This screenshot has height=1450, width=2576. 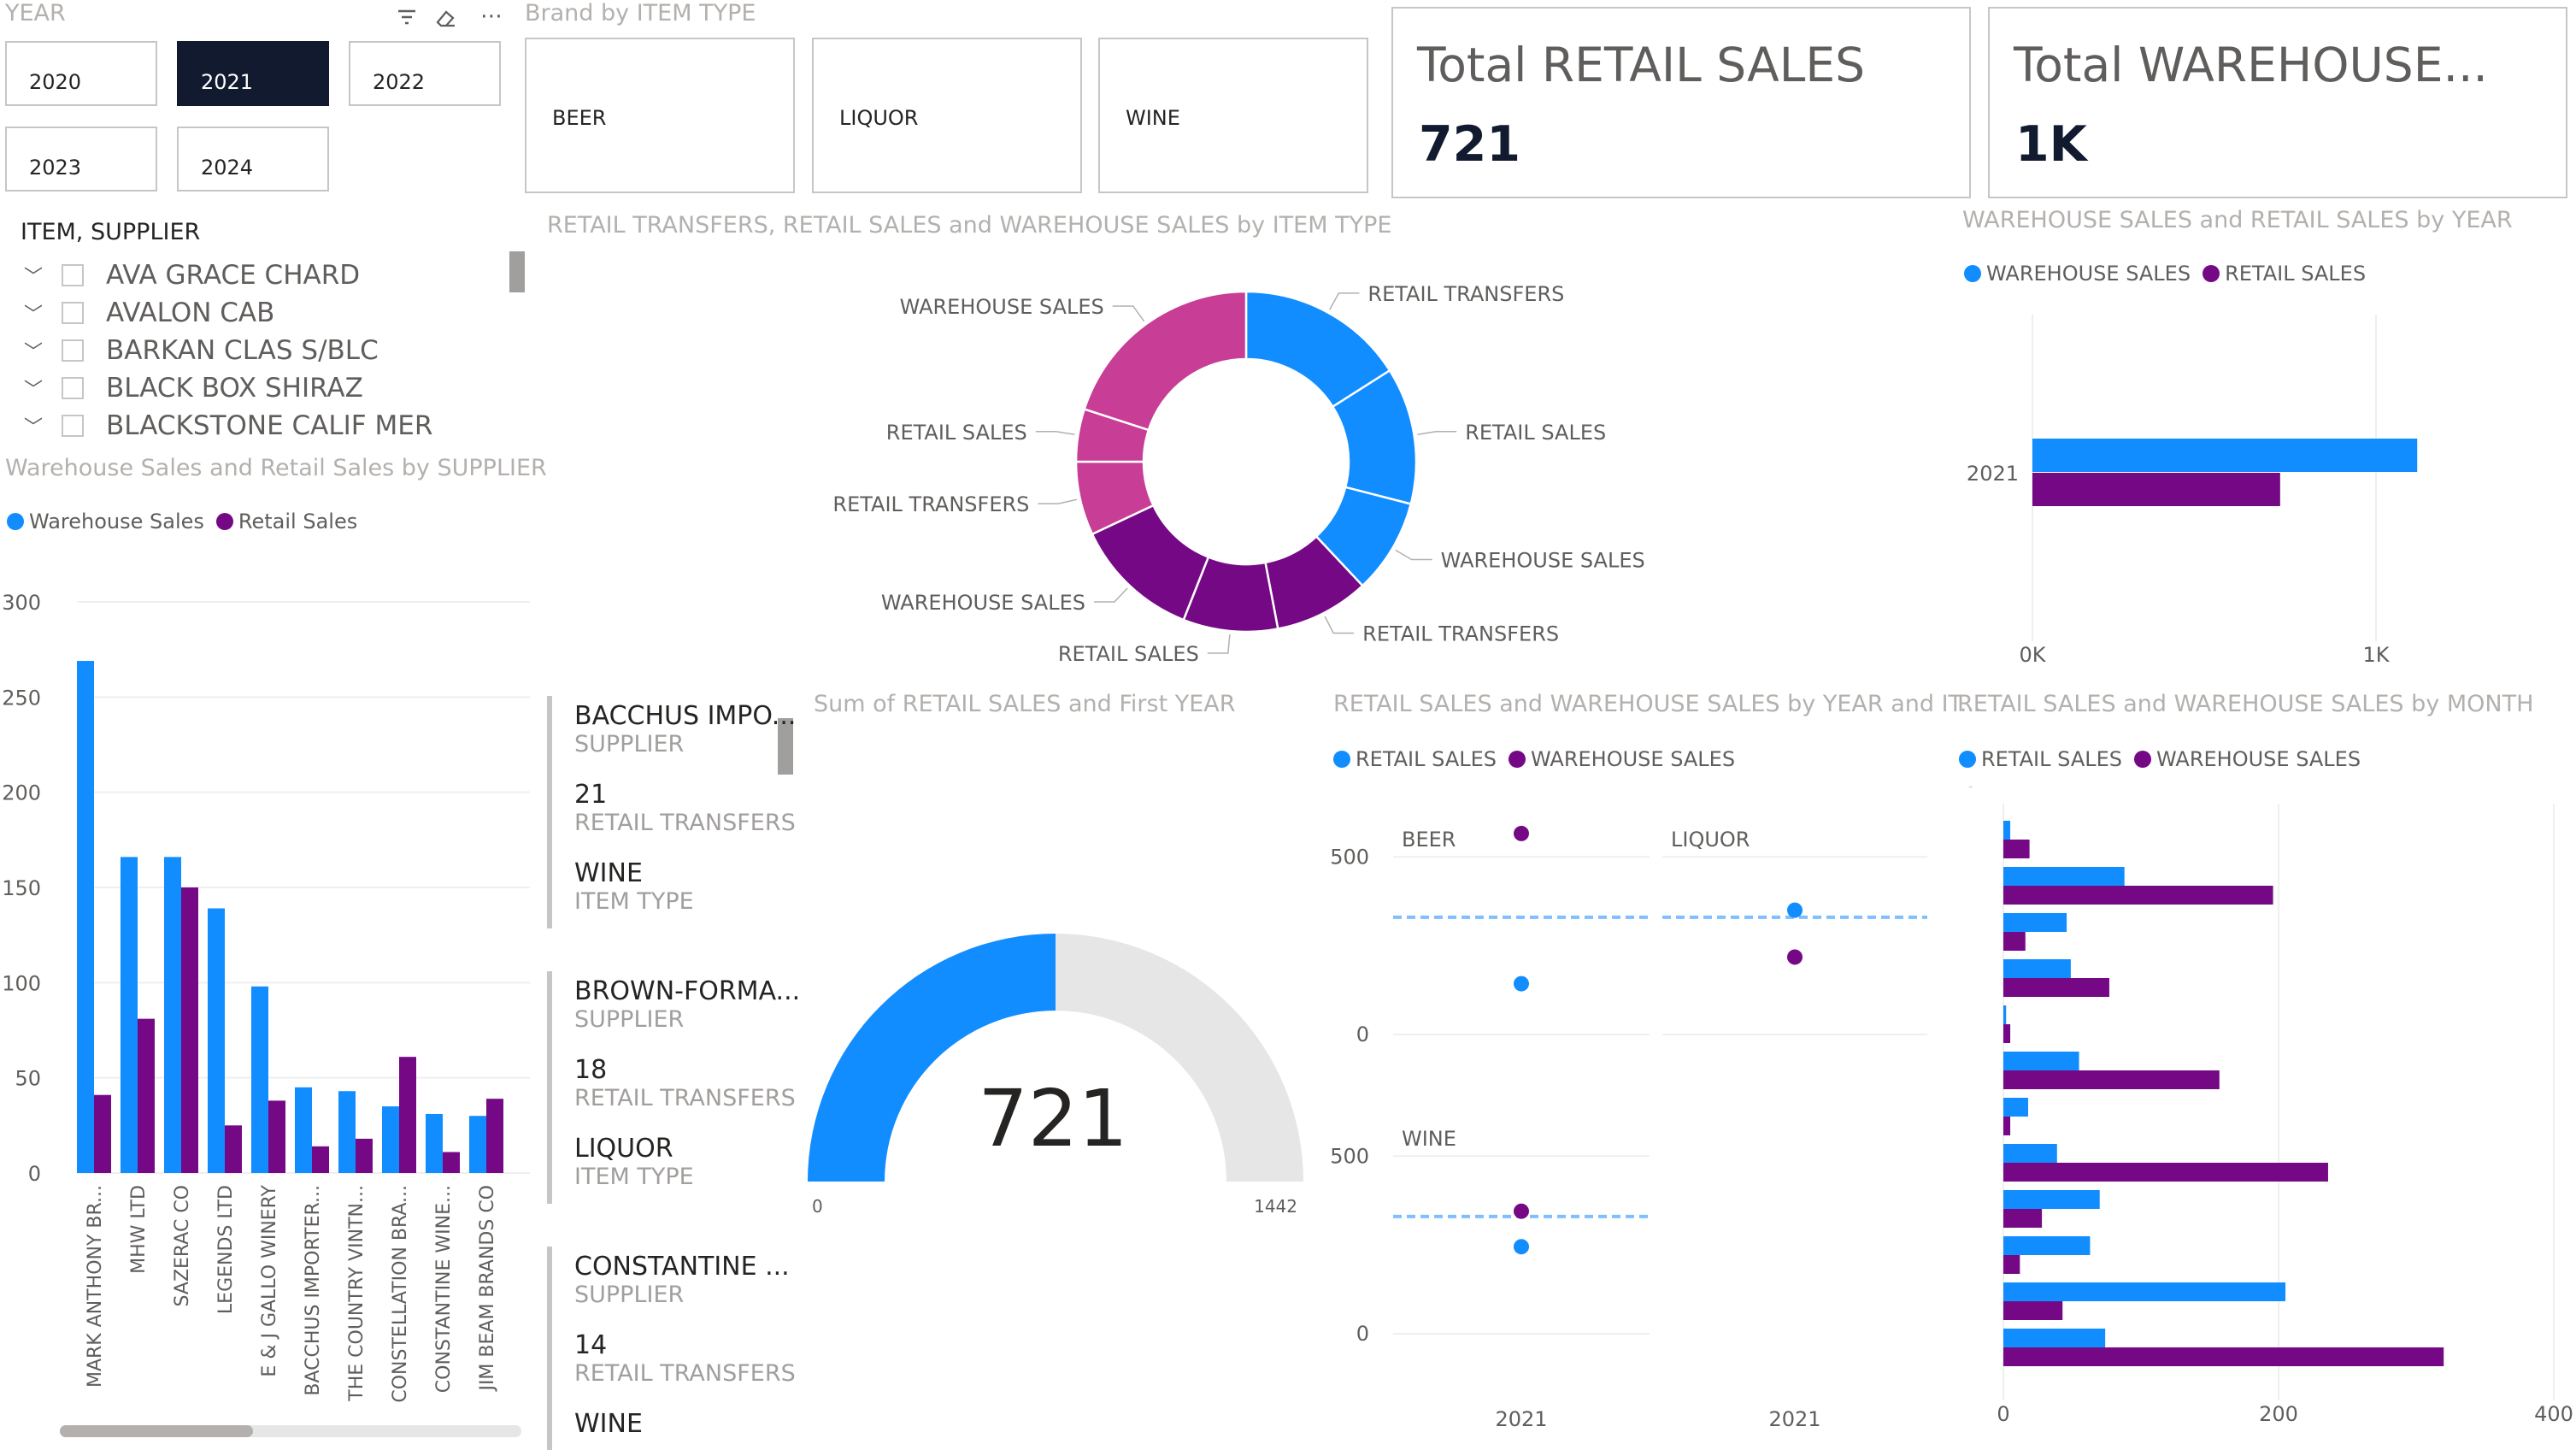 What do you see at coordinates (1535, 433) in the screenshot?
I see `slice-label: RETAIL SALES` at bounding box center [1535, 433].